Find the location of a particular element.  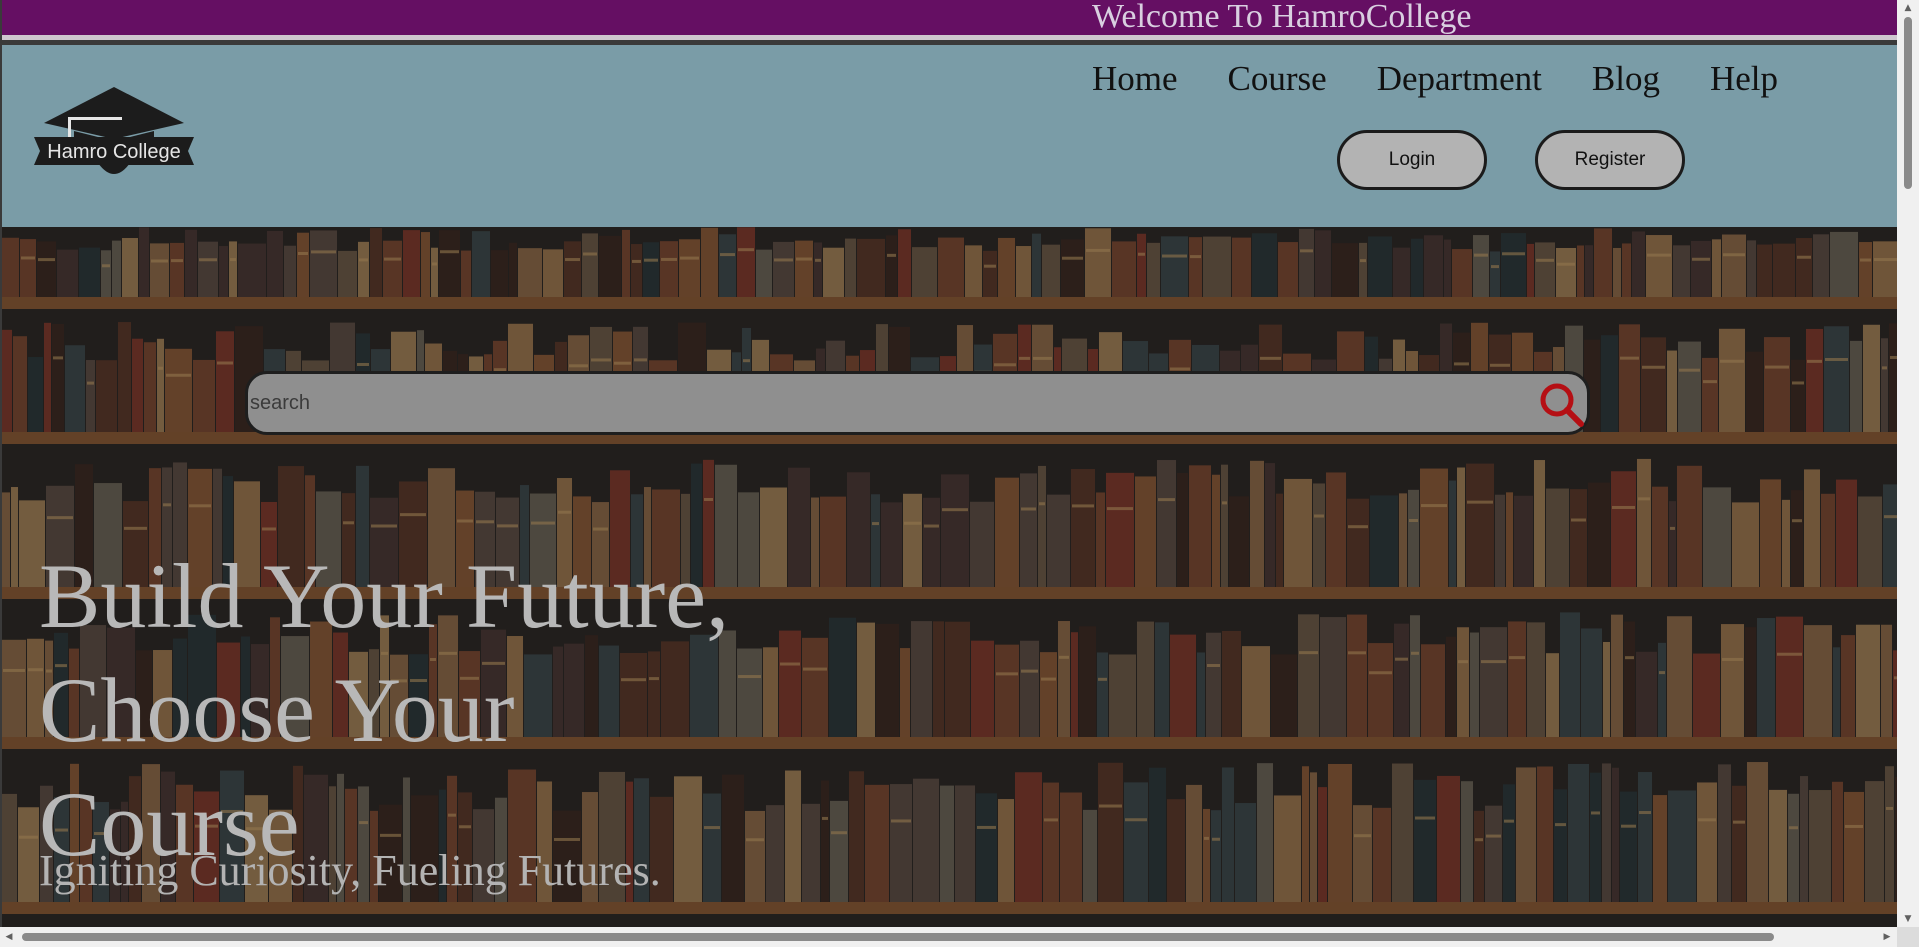

nav-home: Home is located at coordinates (1135, 79).